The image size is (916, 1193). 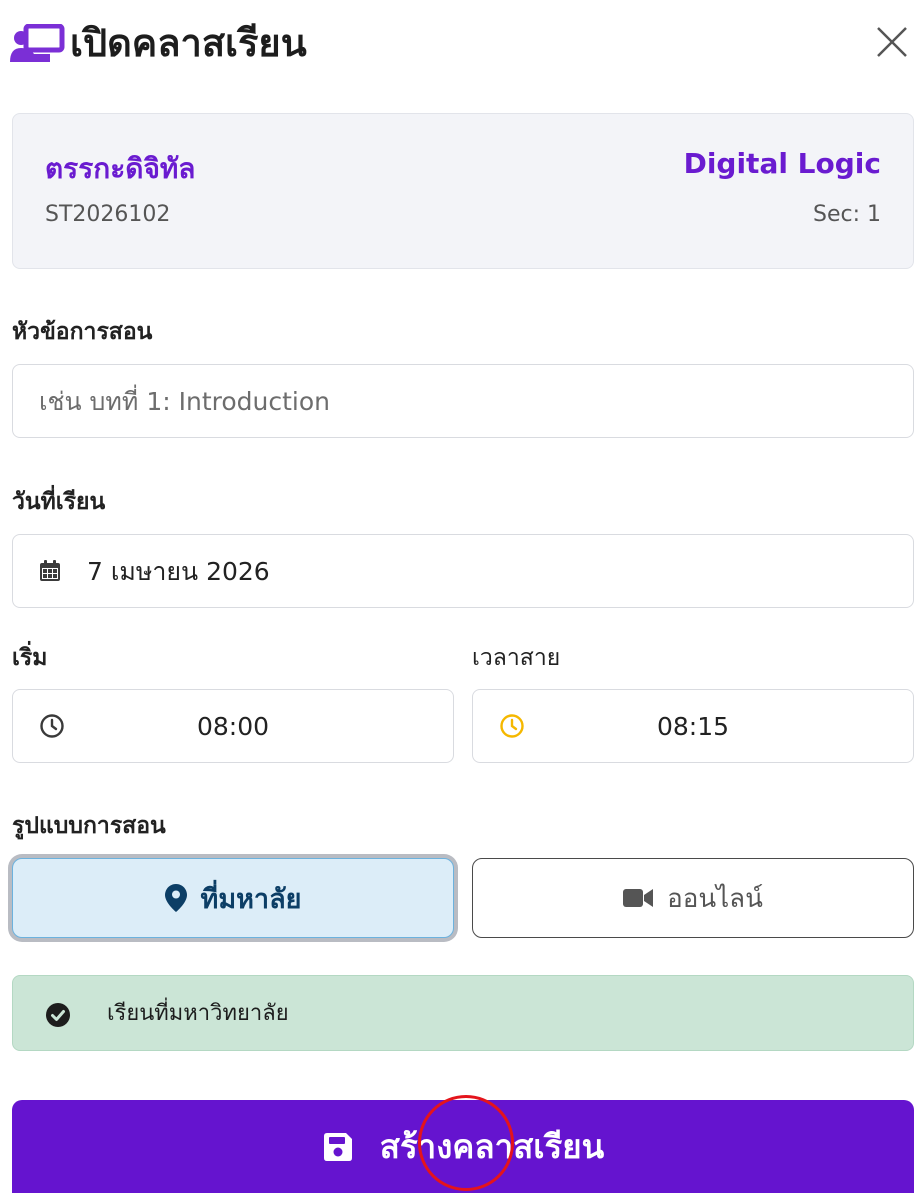 What do you see at coordinates (715, 898) in the screenshot?
I see `mode-online-label: ออนไลน์` at bounding box center [715, 898].